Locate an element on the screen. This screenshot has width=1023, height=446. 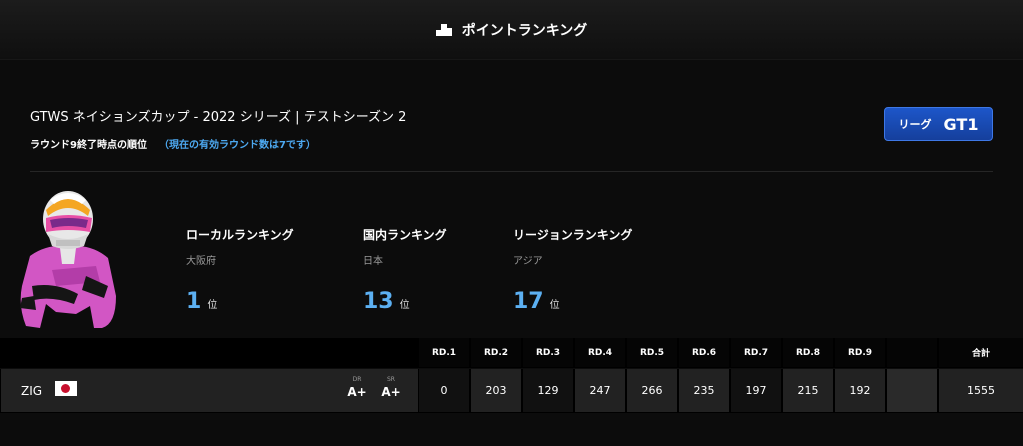
score-extra is located at coordinates (912, 390).